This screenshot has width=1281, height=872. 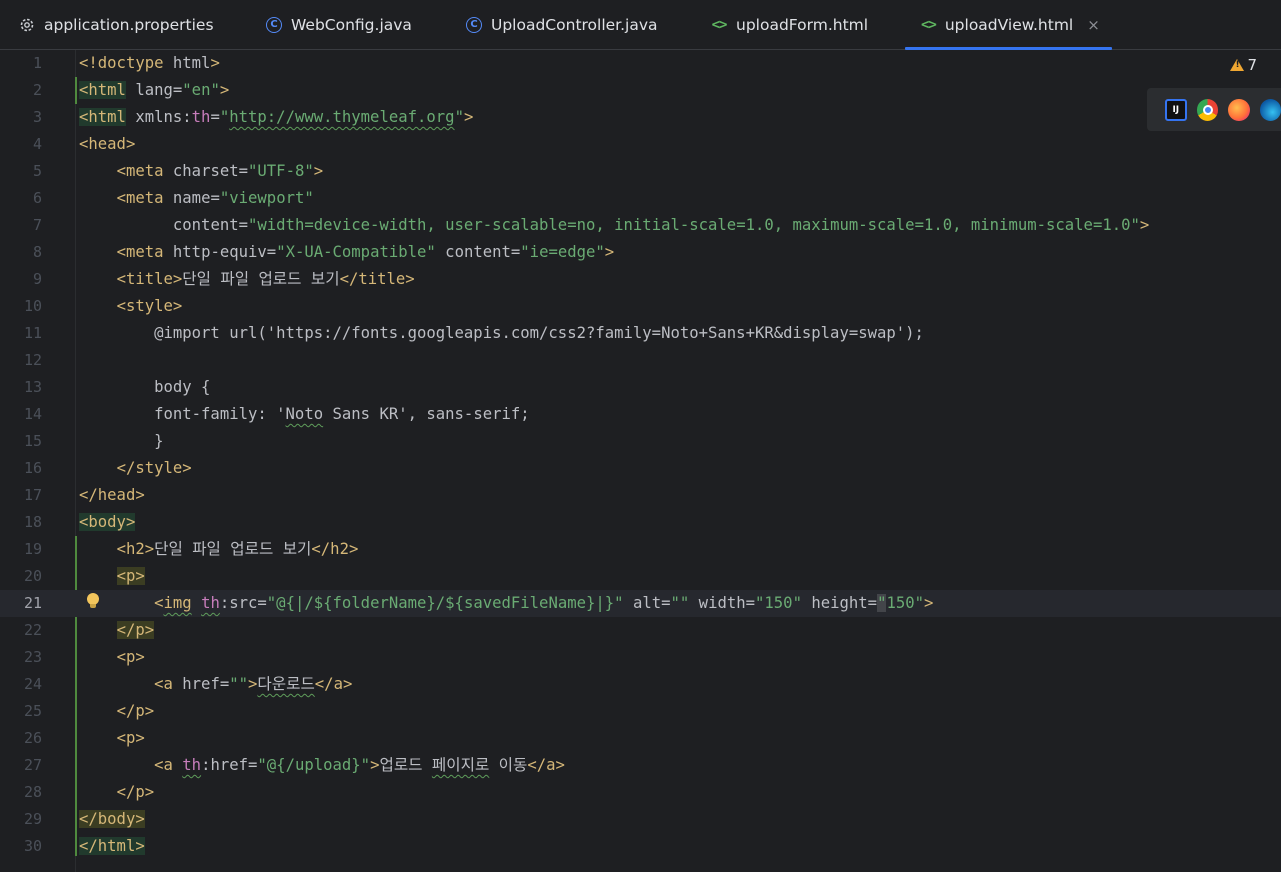 What do you see at coordinates (640, 657) in the screenshot?
I see `code-line: 23 <p>` at bounding box center [640, 657].